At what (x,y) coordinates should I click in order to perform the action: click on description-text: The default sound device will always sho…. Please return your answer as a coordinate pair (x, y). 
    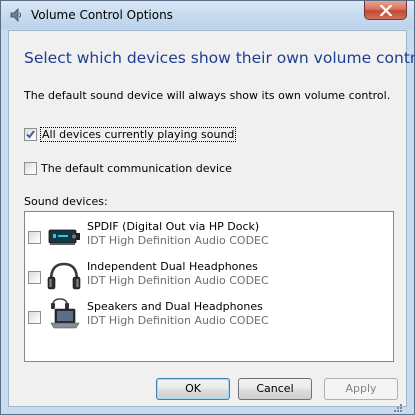
    Looking at the image, I should click on (207, 95).